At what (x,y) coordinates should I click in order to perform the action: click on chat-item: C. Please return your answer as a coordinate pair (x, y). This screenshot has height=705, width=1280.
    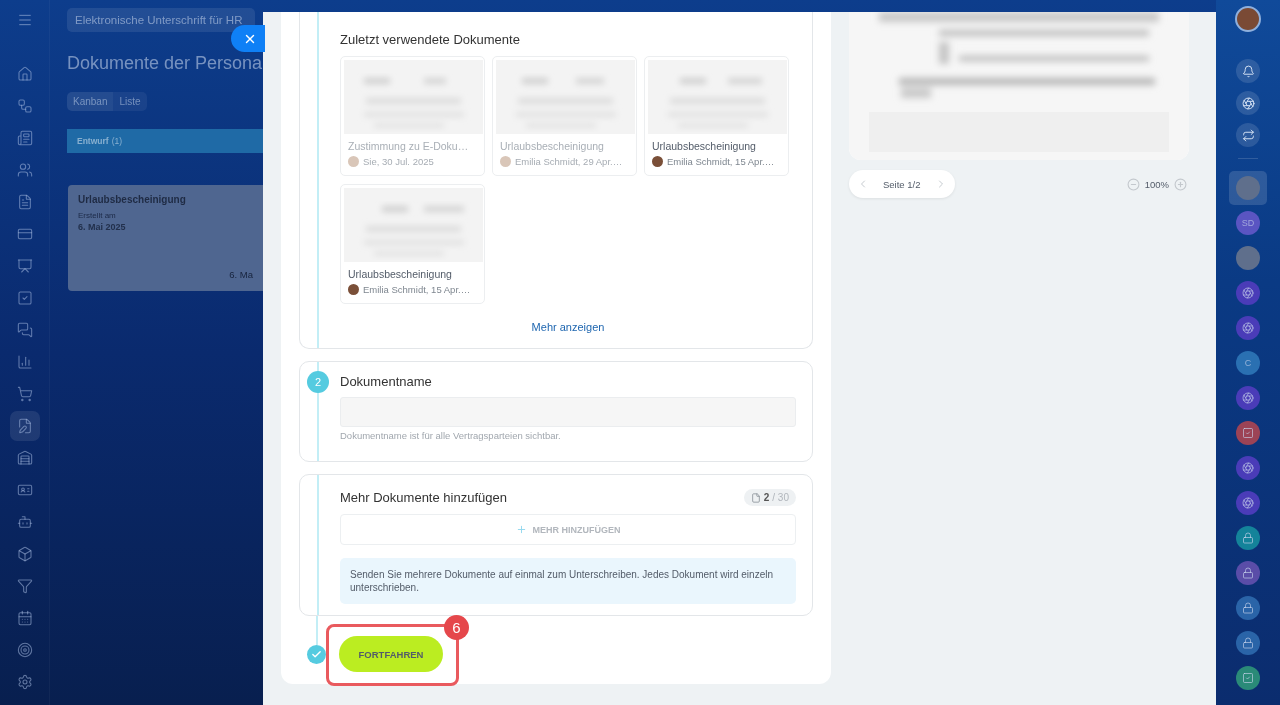
    Looking at the image, I should click on (1248, 363).